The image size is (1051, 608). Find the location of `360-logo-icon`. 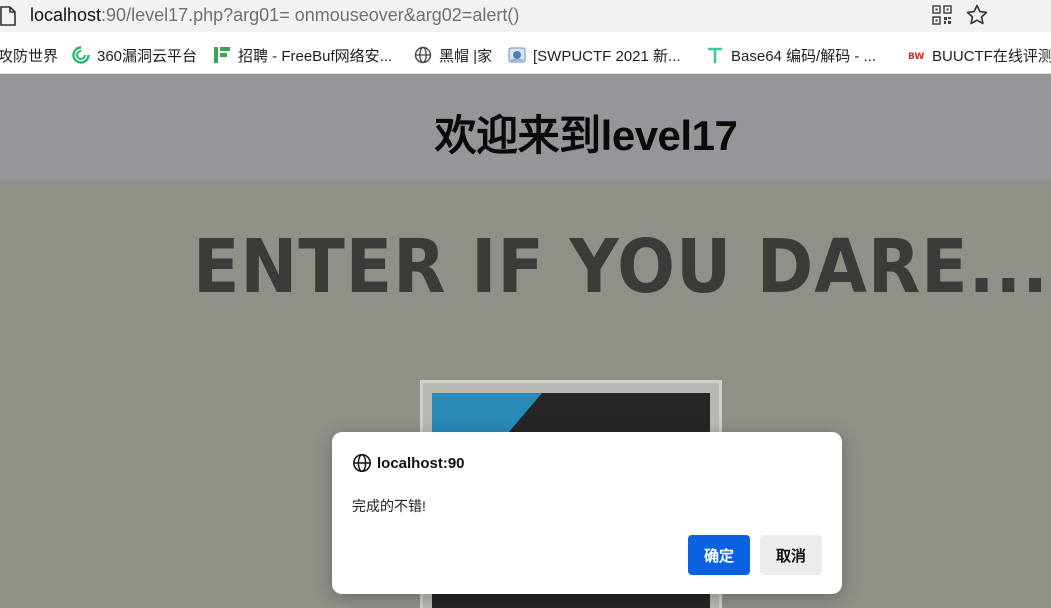

360-logo-icon is located at coordinates (81, 55).